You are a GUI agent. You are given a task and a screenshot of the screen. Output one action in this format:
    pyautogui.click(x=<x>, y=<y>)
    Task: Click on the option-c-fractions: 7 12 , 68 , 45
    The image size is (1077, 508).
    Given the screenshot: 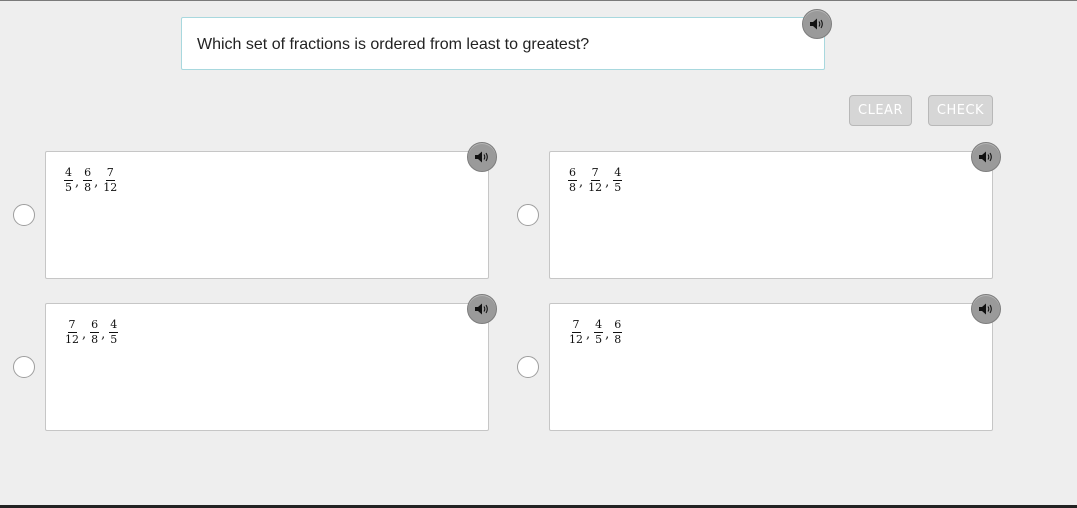 What is the action you would take?
    pyautogui.click(x=91, y=332)
    